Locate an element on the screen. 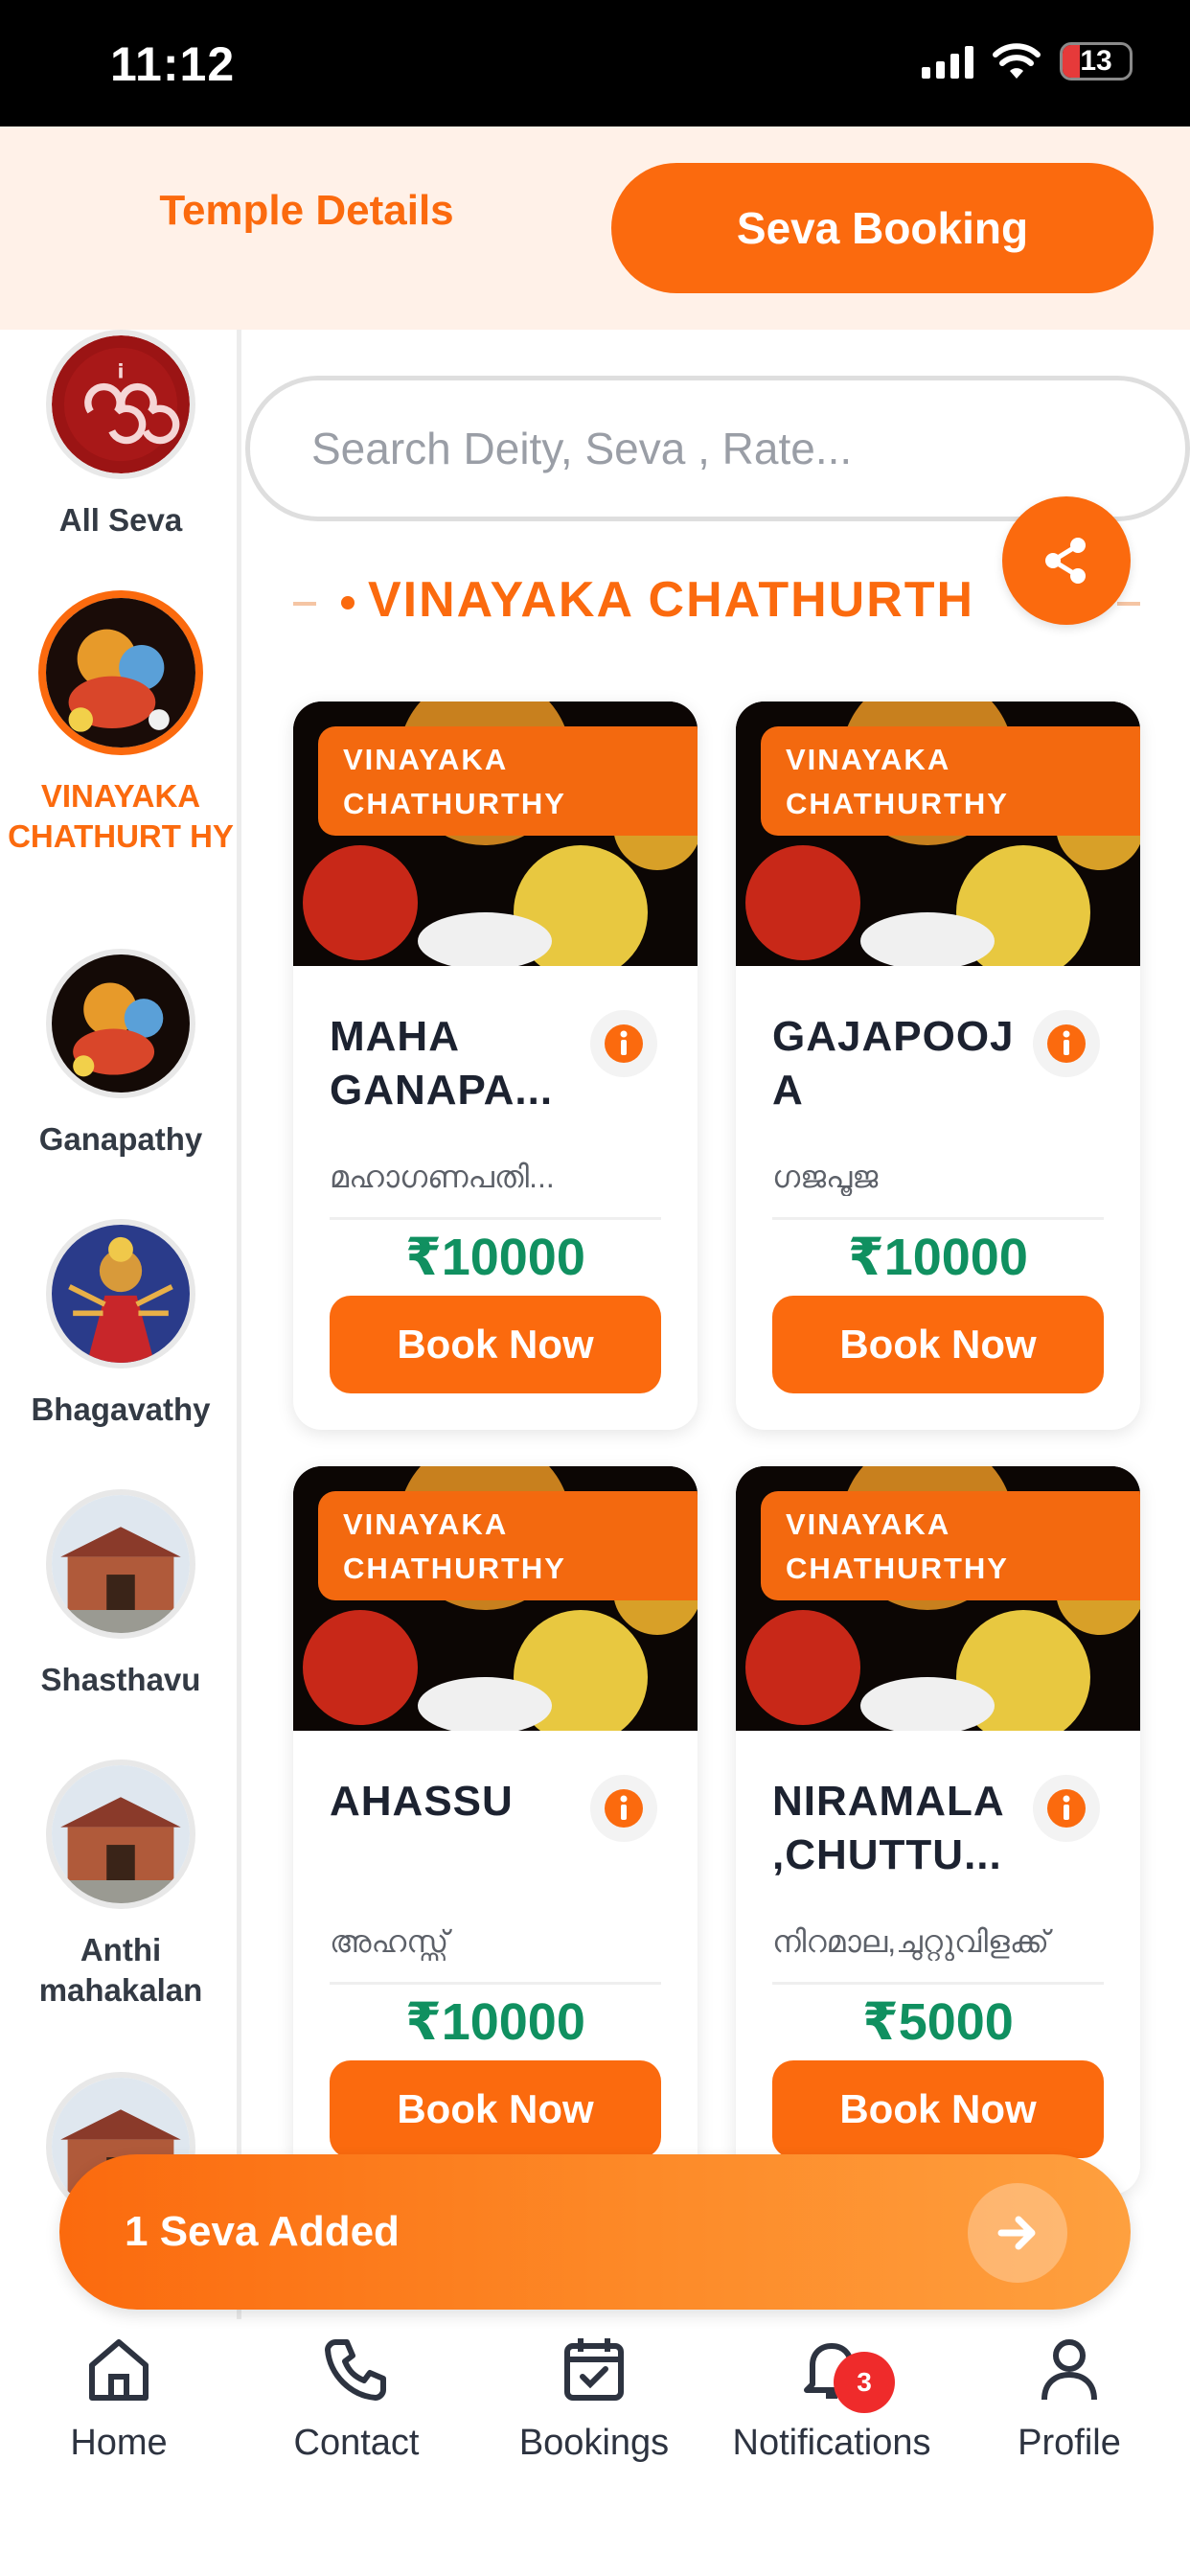  sidebar-item-anthi-mahakalan: Anthi mahakalan is located at coordinates (119, 1885).